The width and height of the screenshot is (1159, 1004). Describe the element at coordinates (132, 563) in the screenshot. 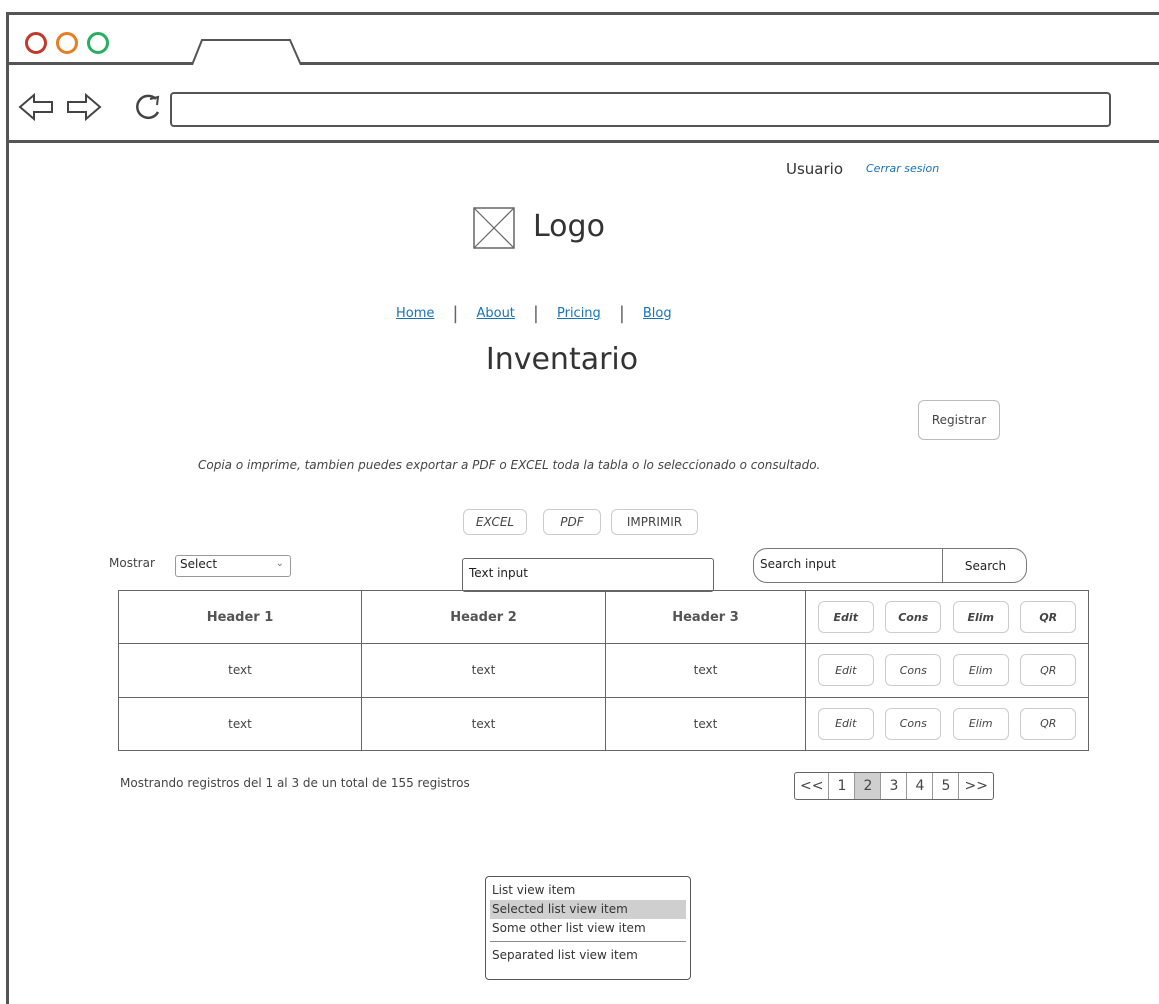

I see `show-entries-label: Mostrar` at that location.